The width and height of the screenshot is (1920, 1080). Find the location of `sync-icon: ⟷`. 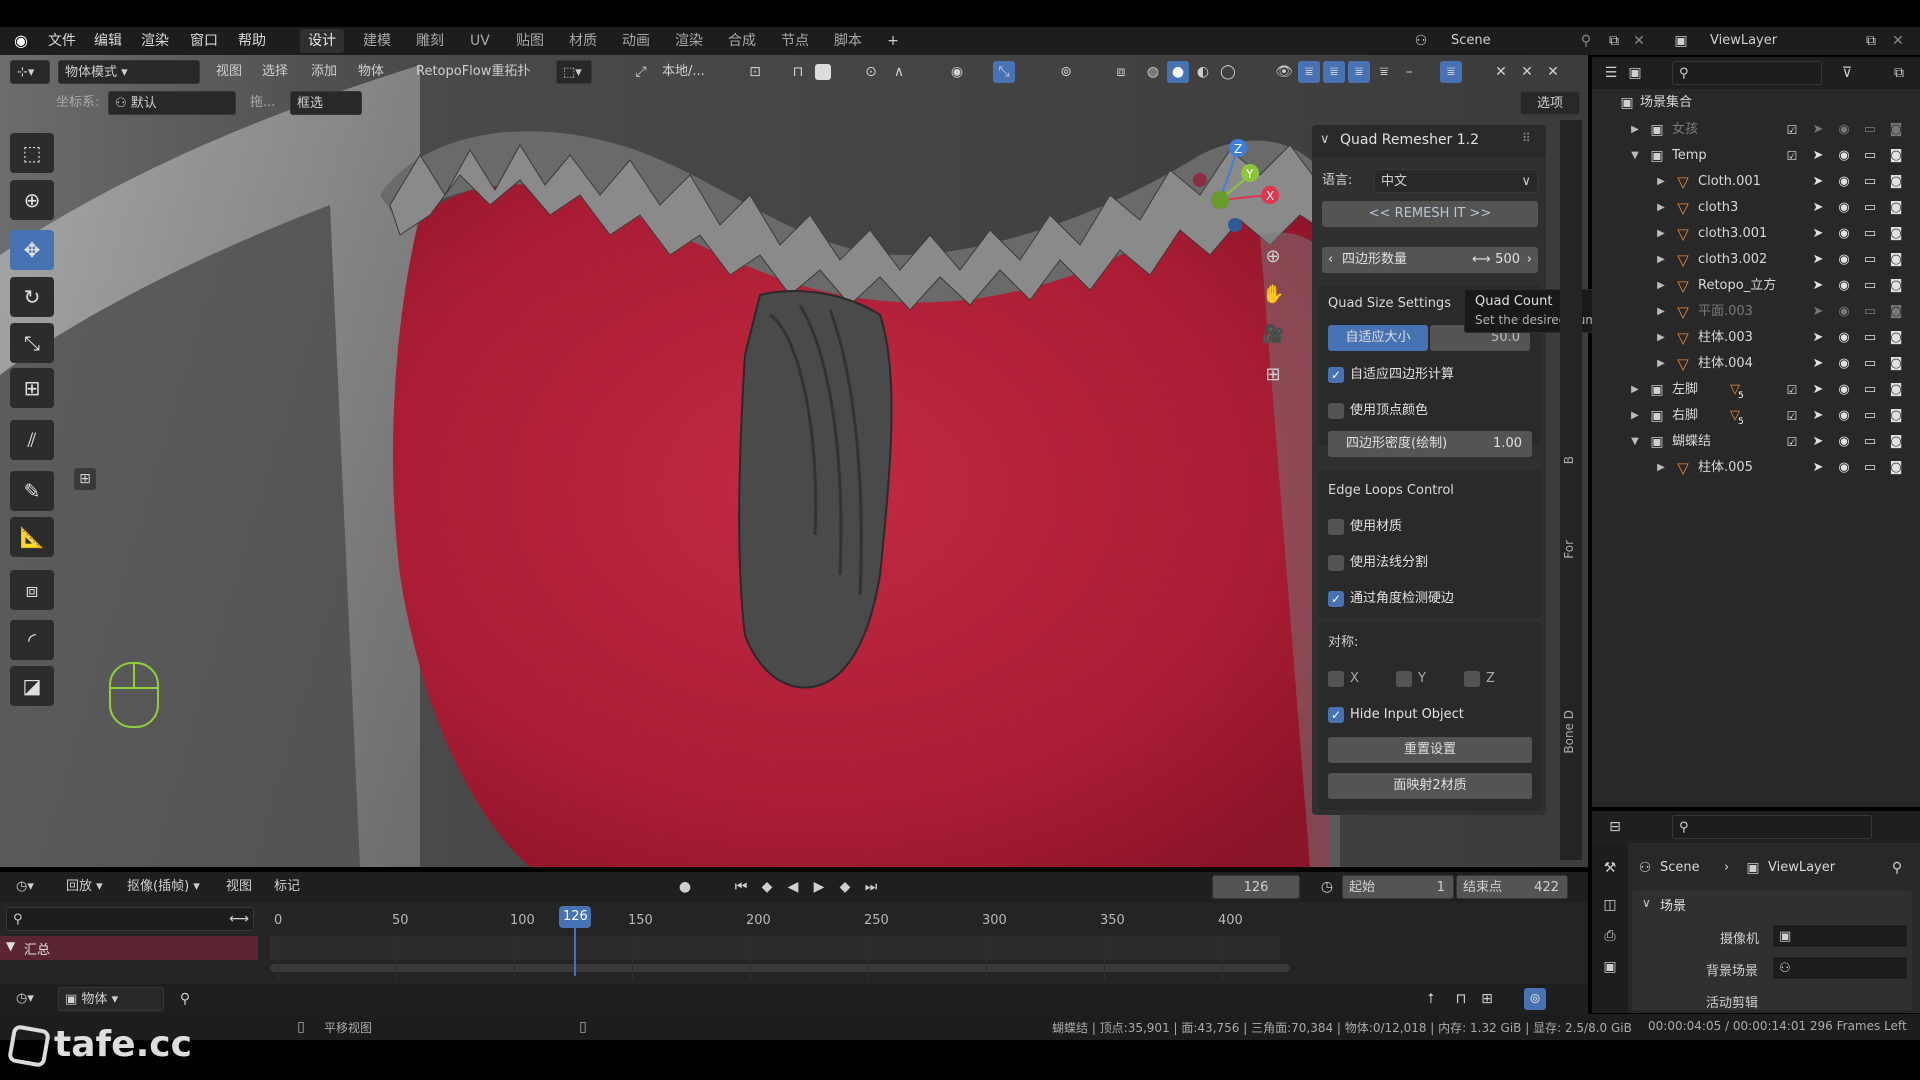

sync-icon: ⟷ is located at coordinates (239, 919).